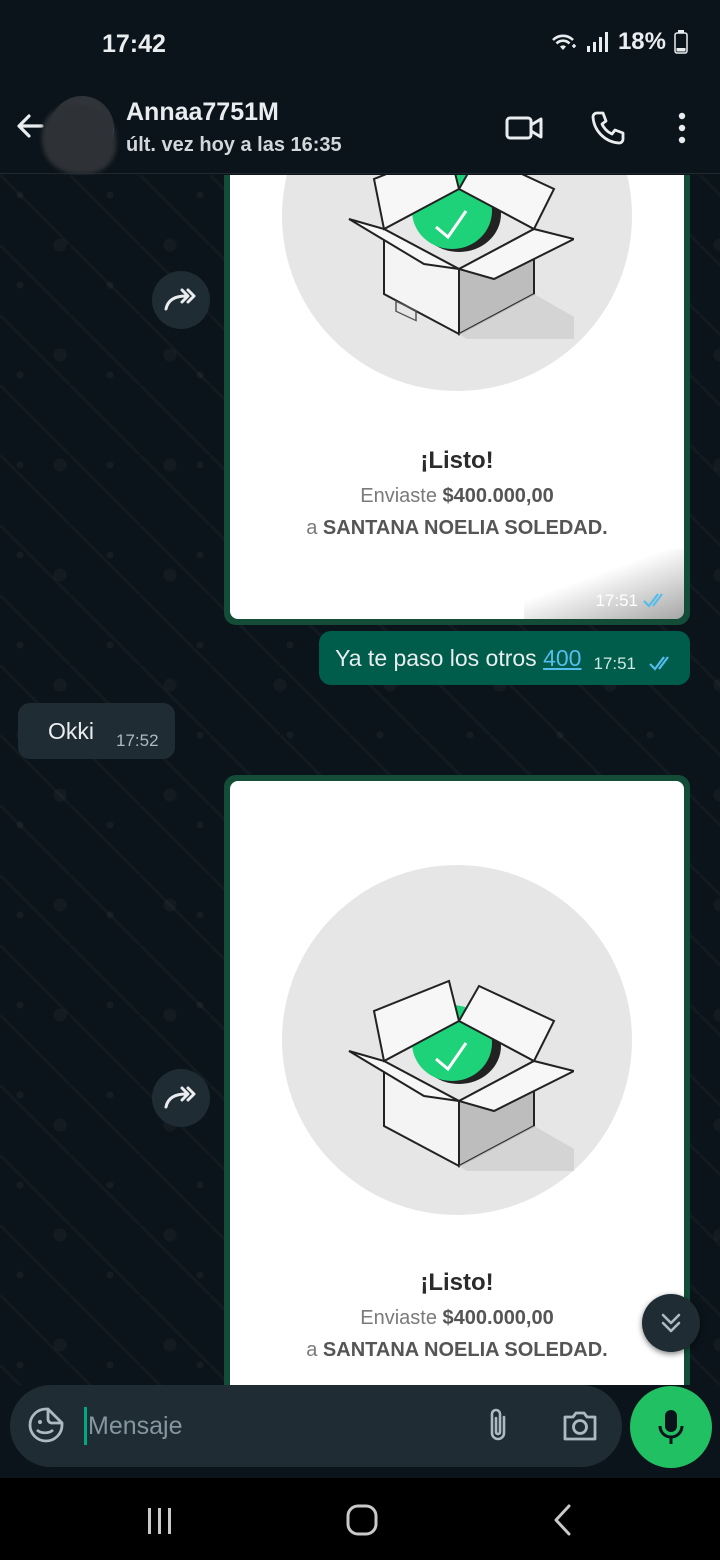 Image resolution: width=720 pixels, height=1560 pixels. Describe the element at coordinates (96, 731) in the screenshot. I see `incoming-text-message: Okki 17:52` at that location.